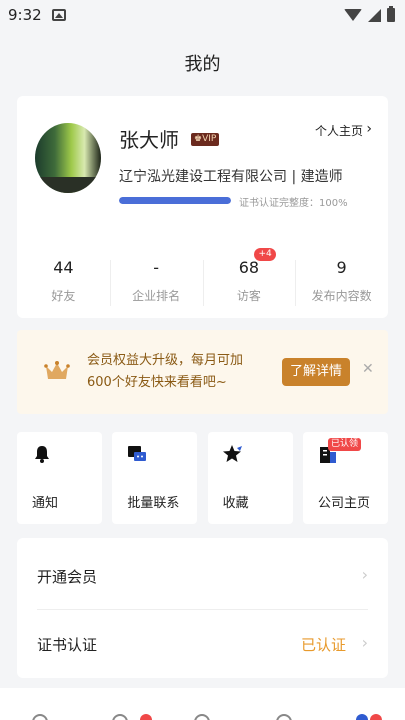  Describe the element at coordinates (202, 717) in the screenshot. I see `discover-tab-icon` at that location.